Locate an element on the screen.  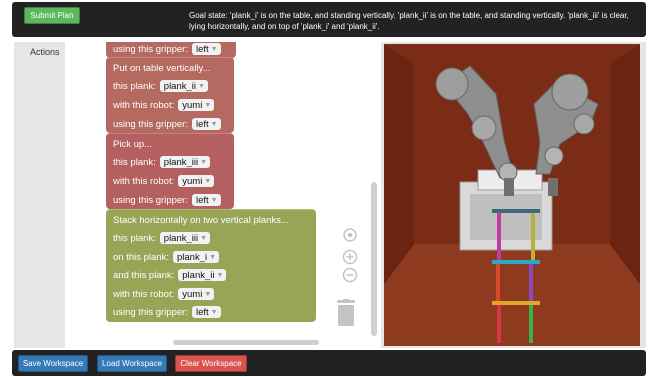
row-label: and this plank: is located at coordinates (144, 275).